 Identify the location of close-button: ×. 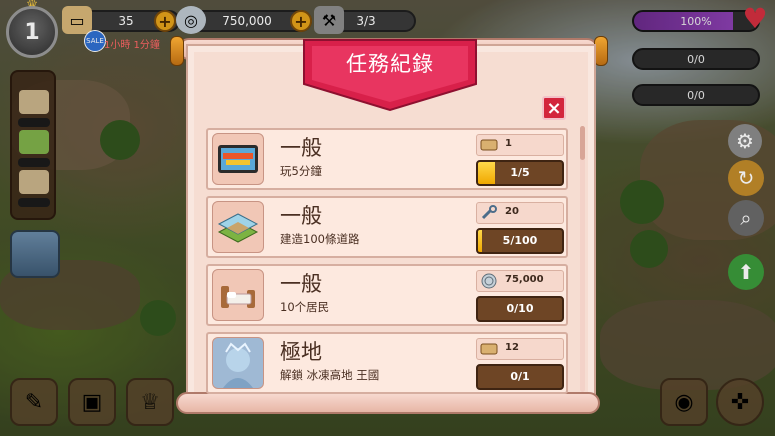
(554, 108).